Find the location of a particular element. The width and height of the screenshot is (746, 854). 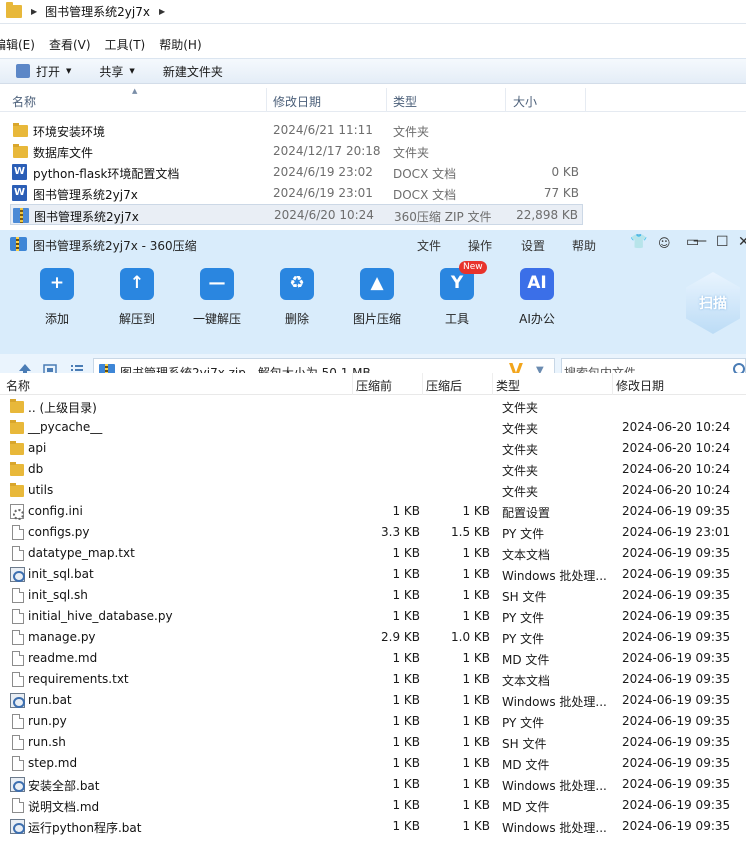

menu-view: 查看(V) is located at coordinates (70, 44).